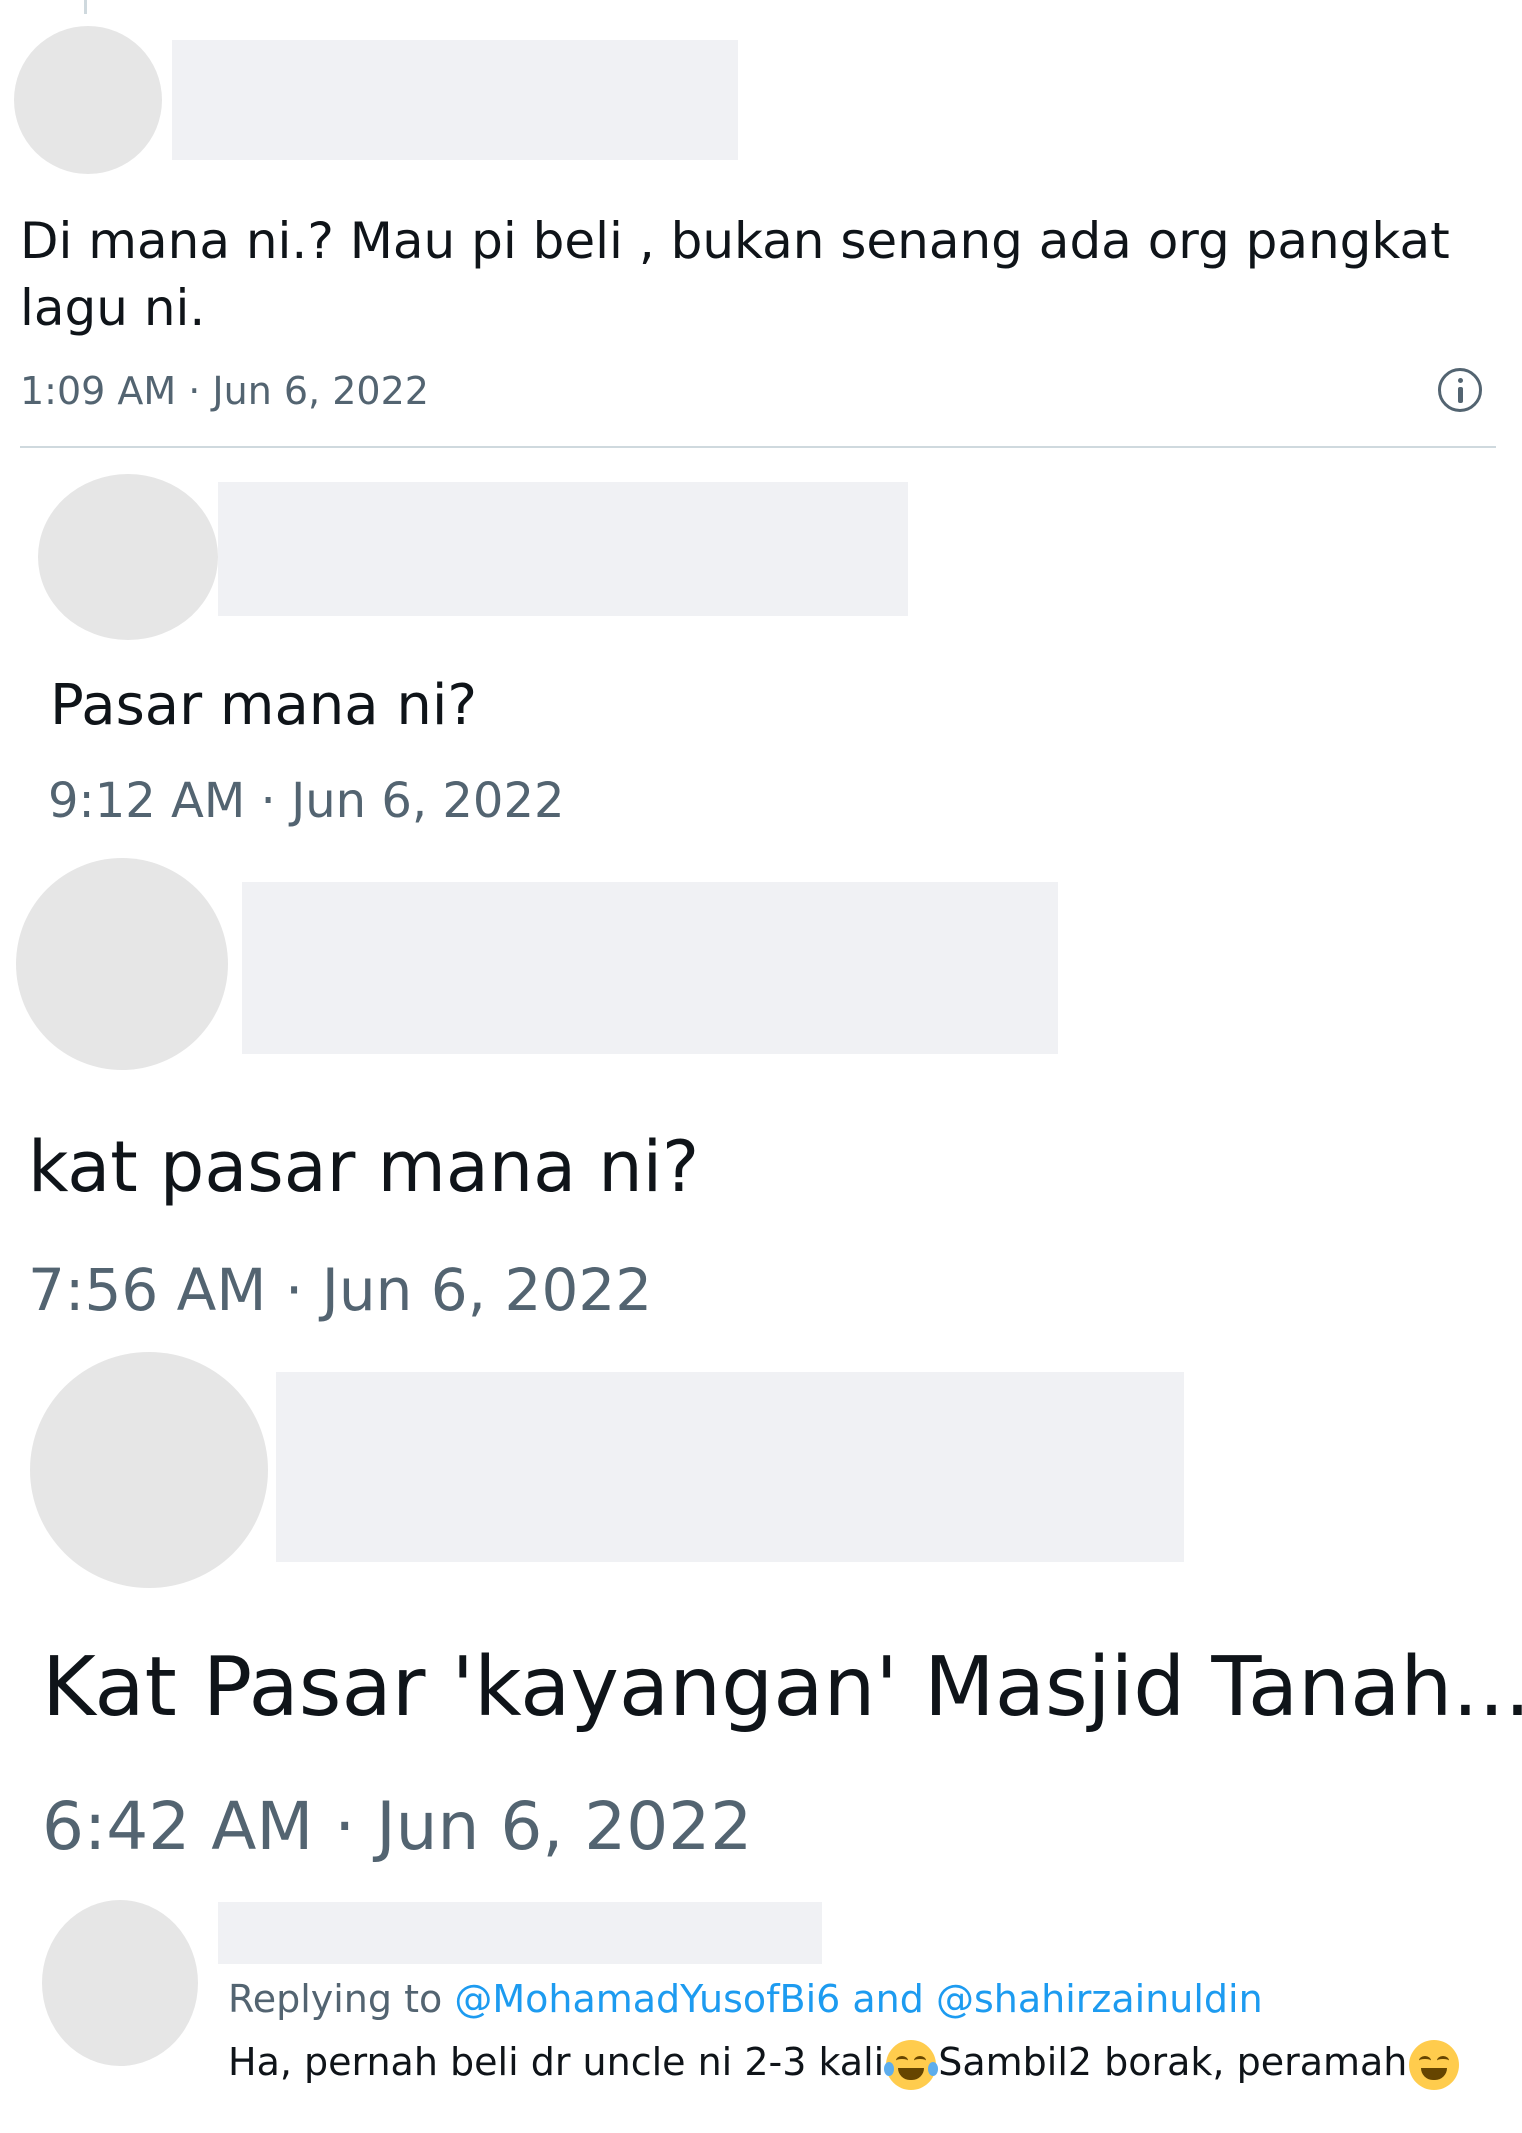 This screenshot has height=2133, width=1522. I want to click on thread-connector, so click(85, 7).